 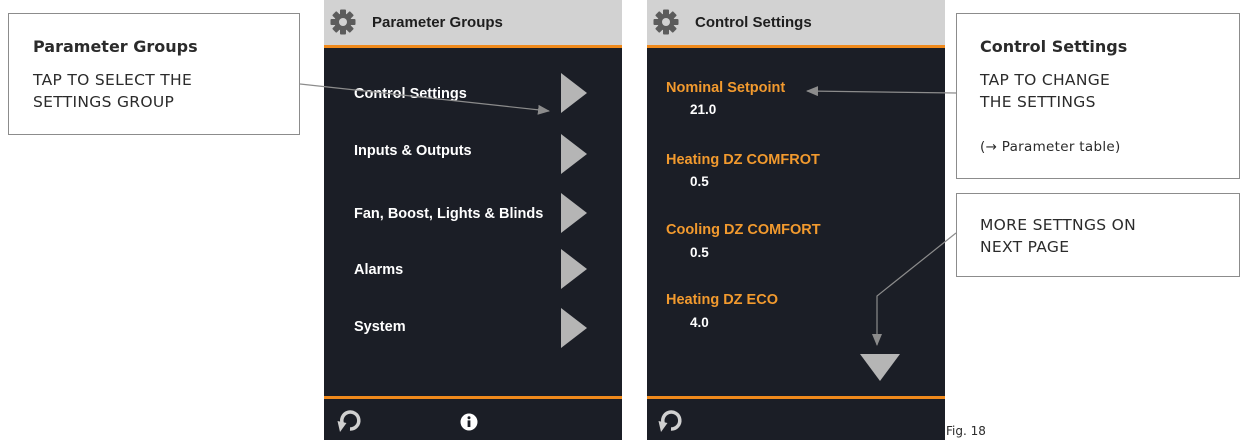 I want to click on param-name: Nominal Setpoint, so click(x=726, y=88).